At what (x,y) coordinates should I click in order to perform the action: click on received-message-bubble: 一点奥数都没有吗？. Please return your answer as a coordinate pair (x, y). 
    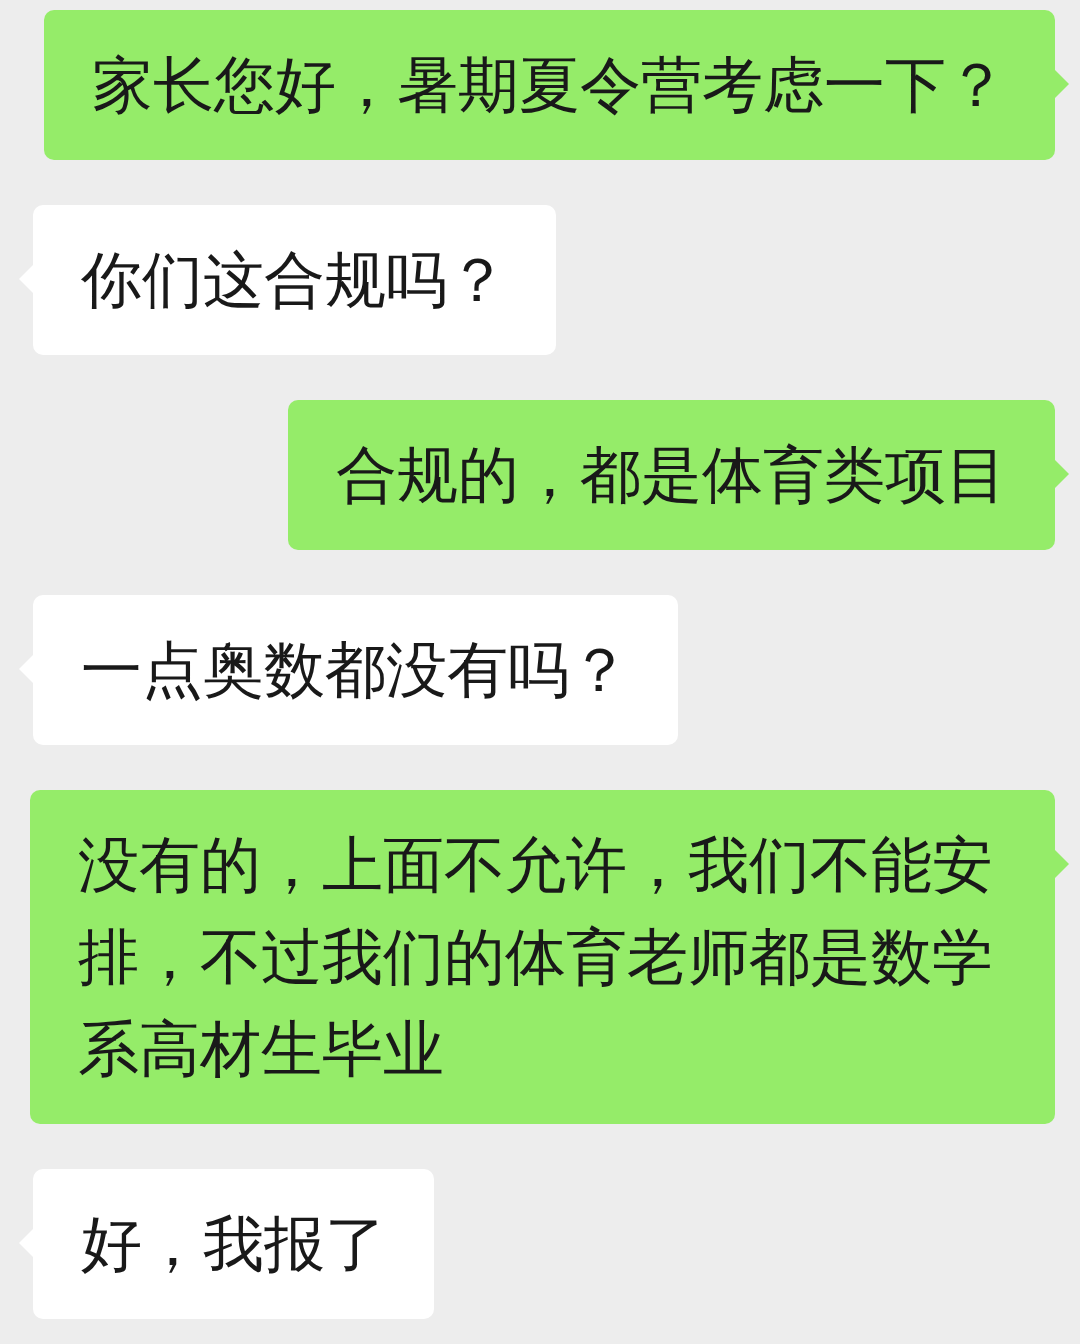
    Looking at the image, I should click on (355, 670).